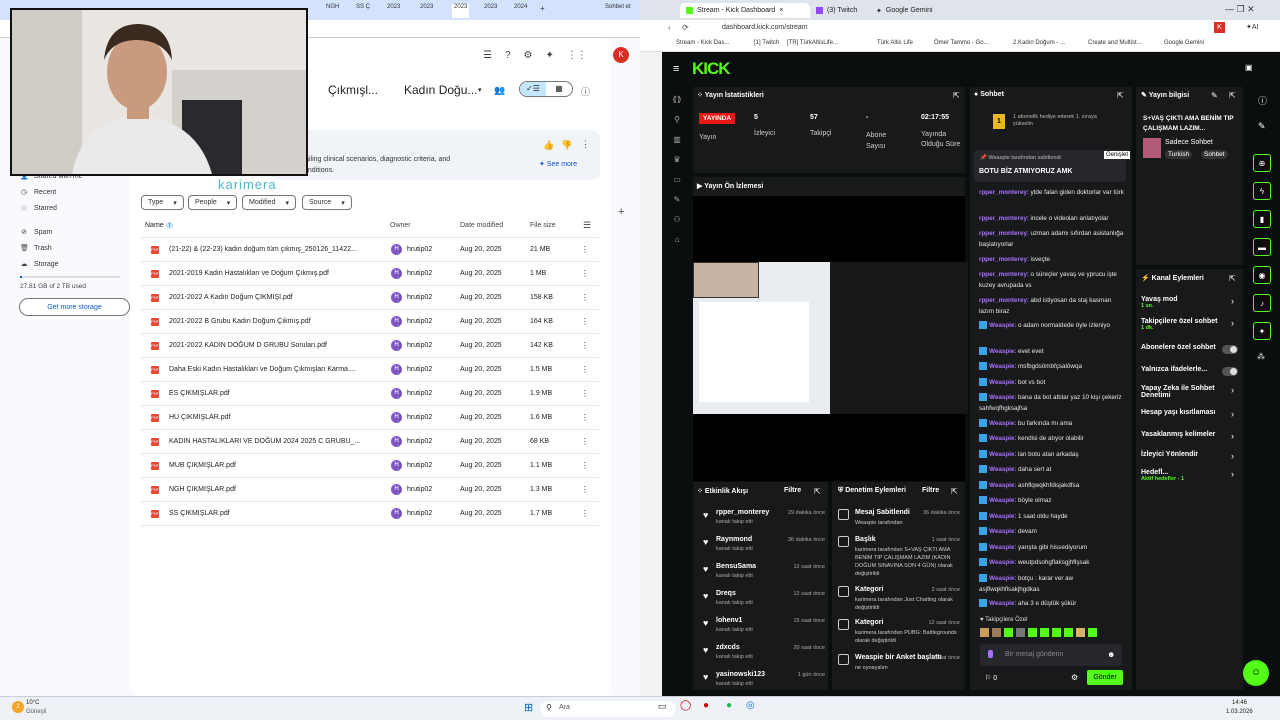 This screenshot has height=720, width=1280. What do you see at coordinates (400, 225) in the screenshot?
I see `col-owner: Owner` at bounding box center [400, 225].